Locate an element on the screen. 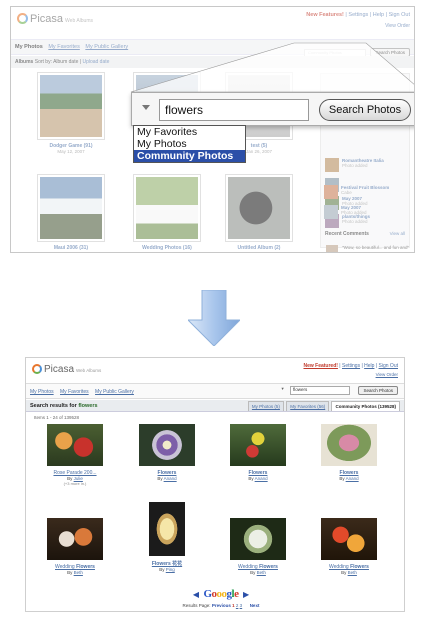 This screenshot has width=430, height=618. dropdown-option-my-photos: My Photos is located at coordinates (189, 144).